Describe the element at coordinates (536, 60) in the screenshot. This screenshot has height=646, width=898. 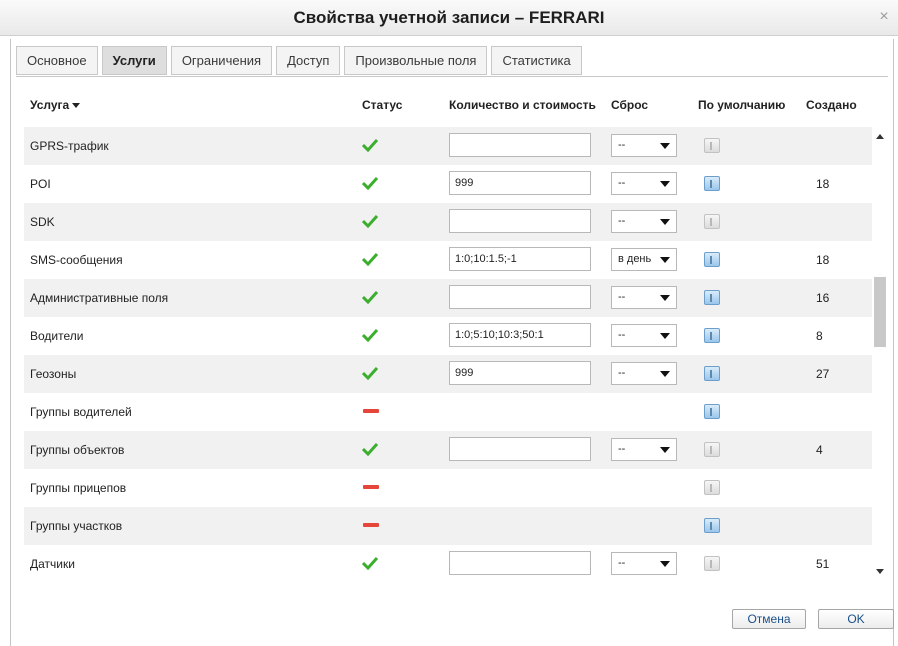
I see `tab-statistics: Статистика` at that location.